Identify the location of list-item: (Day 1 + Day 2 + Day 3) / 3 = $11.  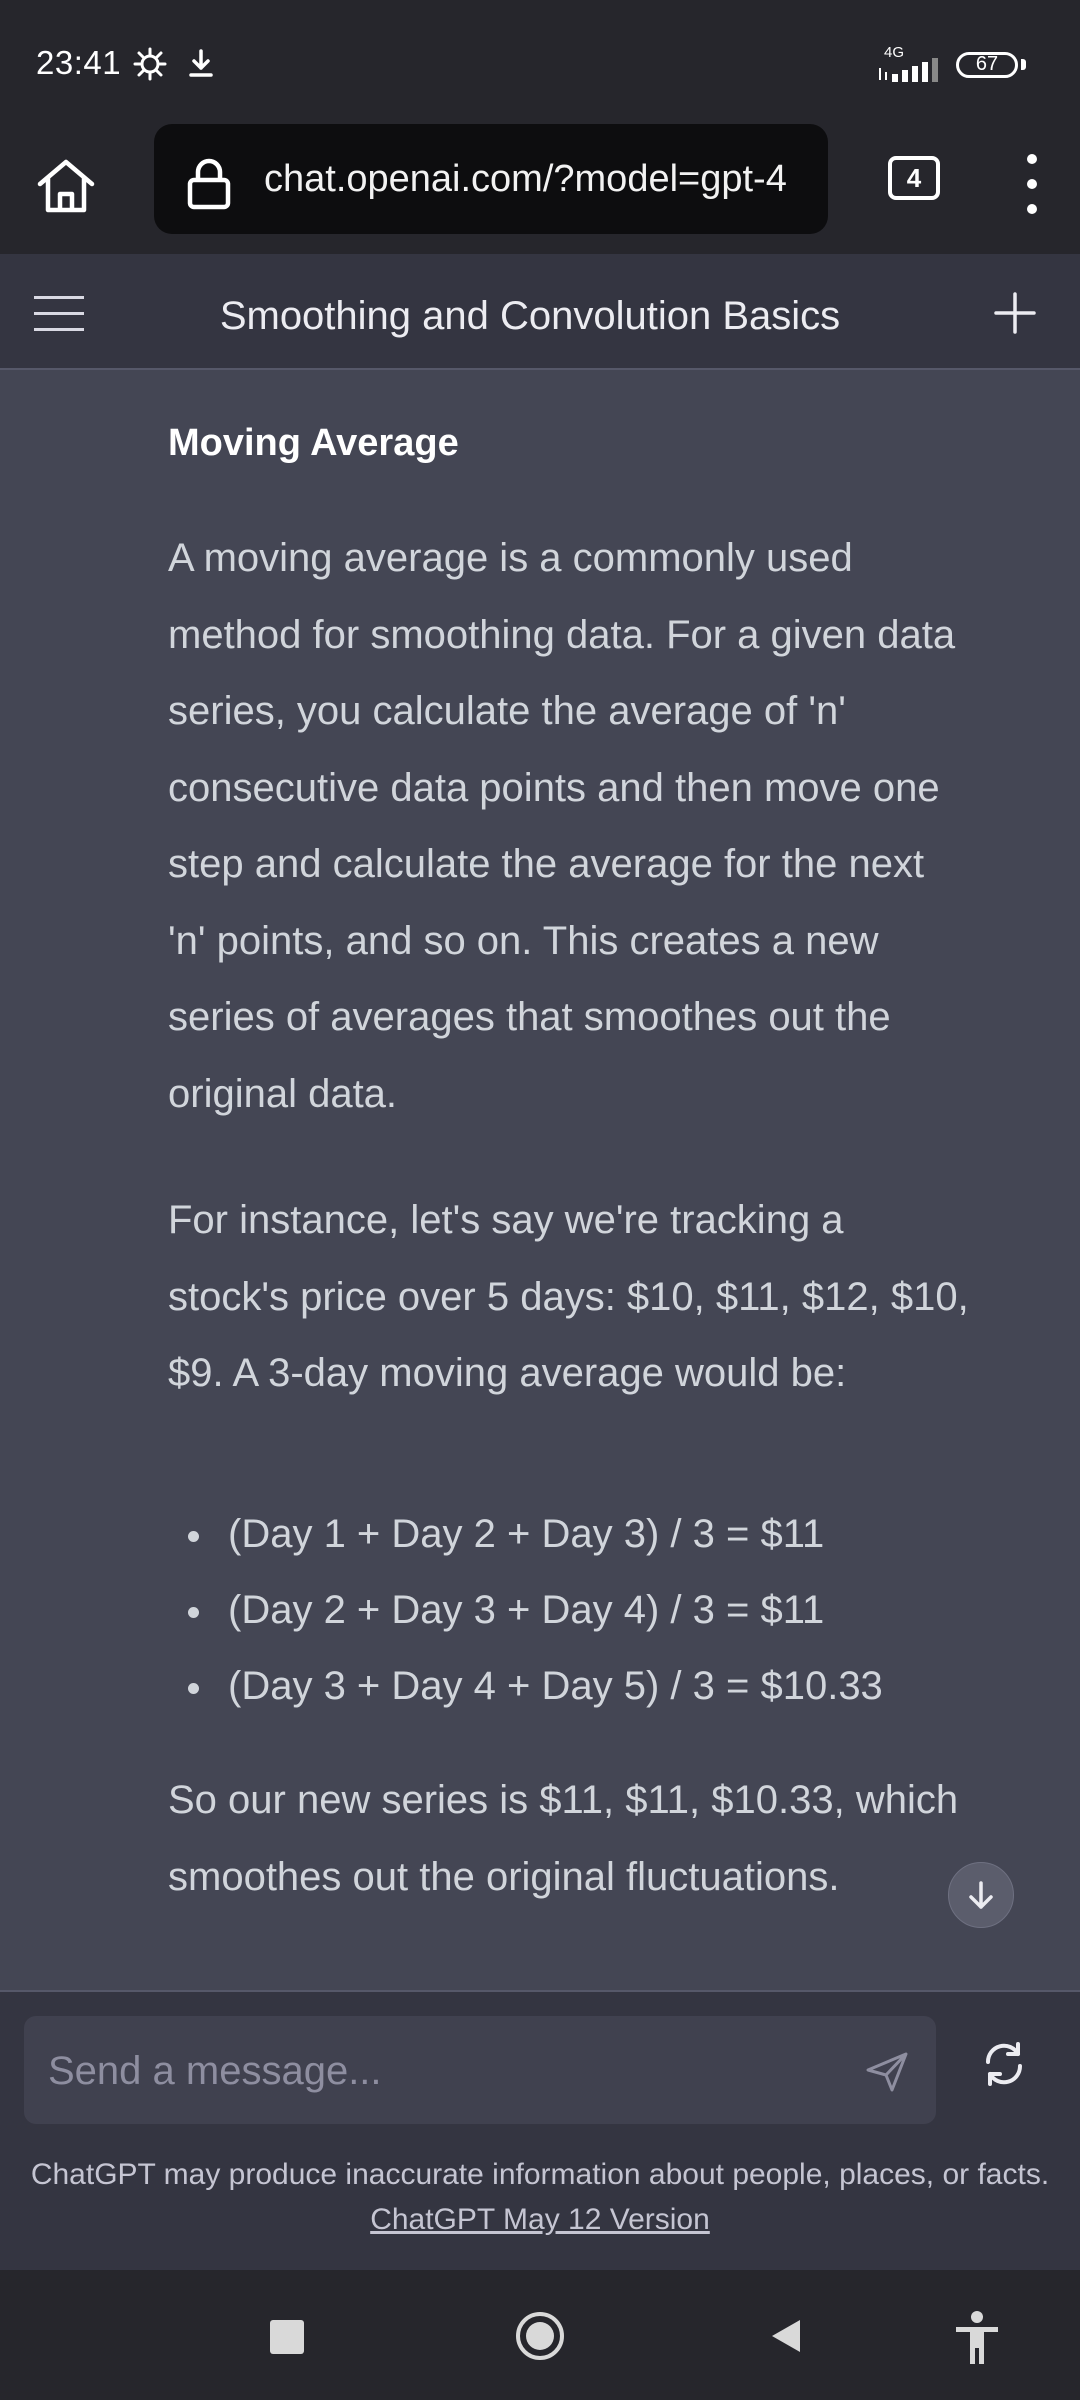
(614, 1534).